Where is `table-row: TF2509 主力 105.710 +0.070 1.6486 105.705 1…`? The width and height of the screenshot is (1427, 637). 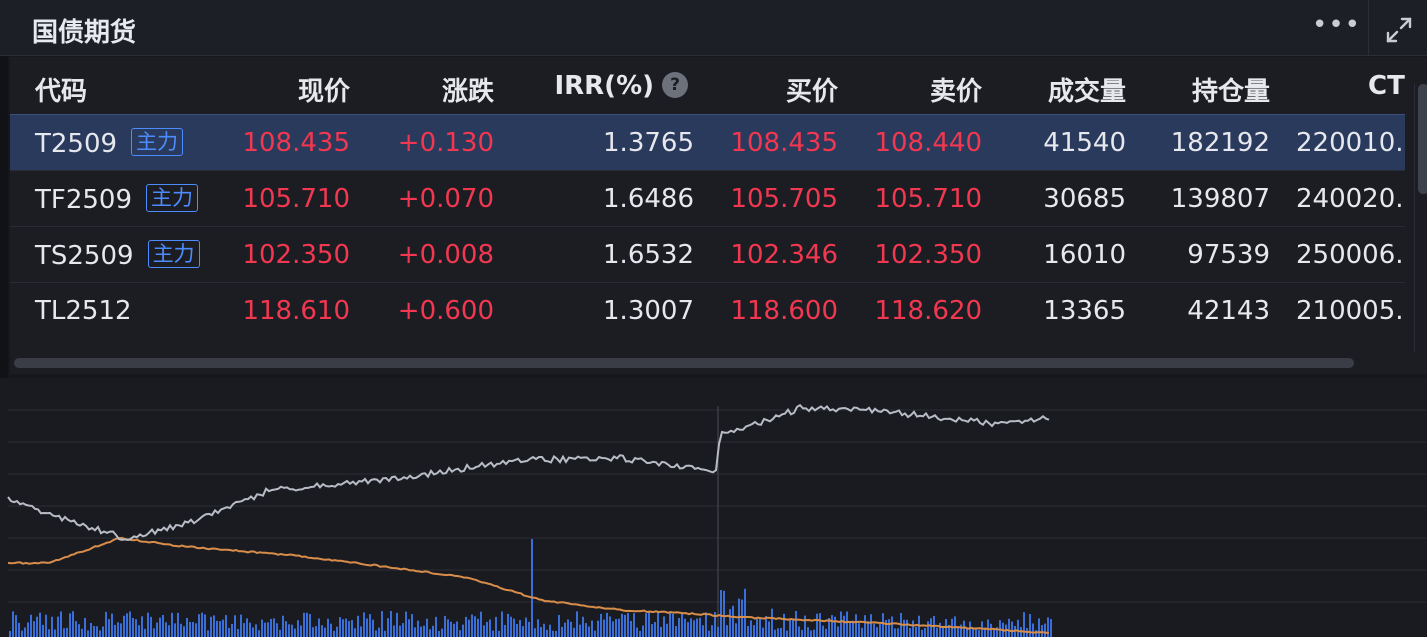
table-row: TF2509 主力 105.710 +0.070 1.6486 105.705 1… is located at coordinates (707, 198).